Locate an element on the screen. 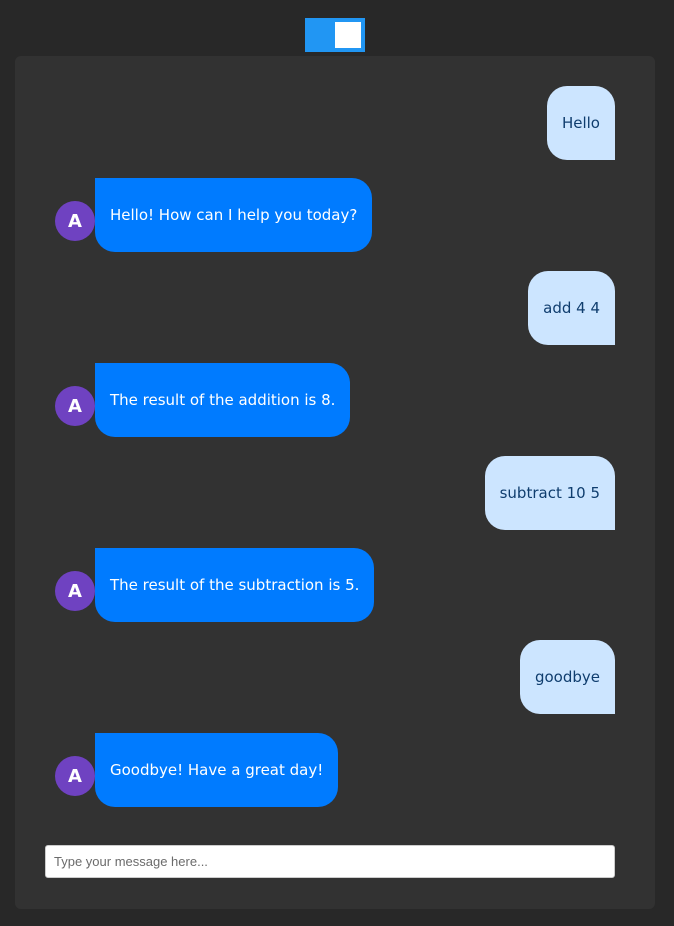  user-message: add 4 4 is located at coordinates (571, 308).